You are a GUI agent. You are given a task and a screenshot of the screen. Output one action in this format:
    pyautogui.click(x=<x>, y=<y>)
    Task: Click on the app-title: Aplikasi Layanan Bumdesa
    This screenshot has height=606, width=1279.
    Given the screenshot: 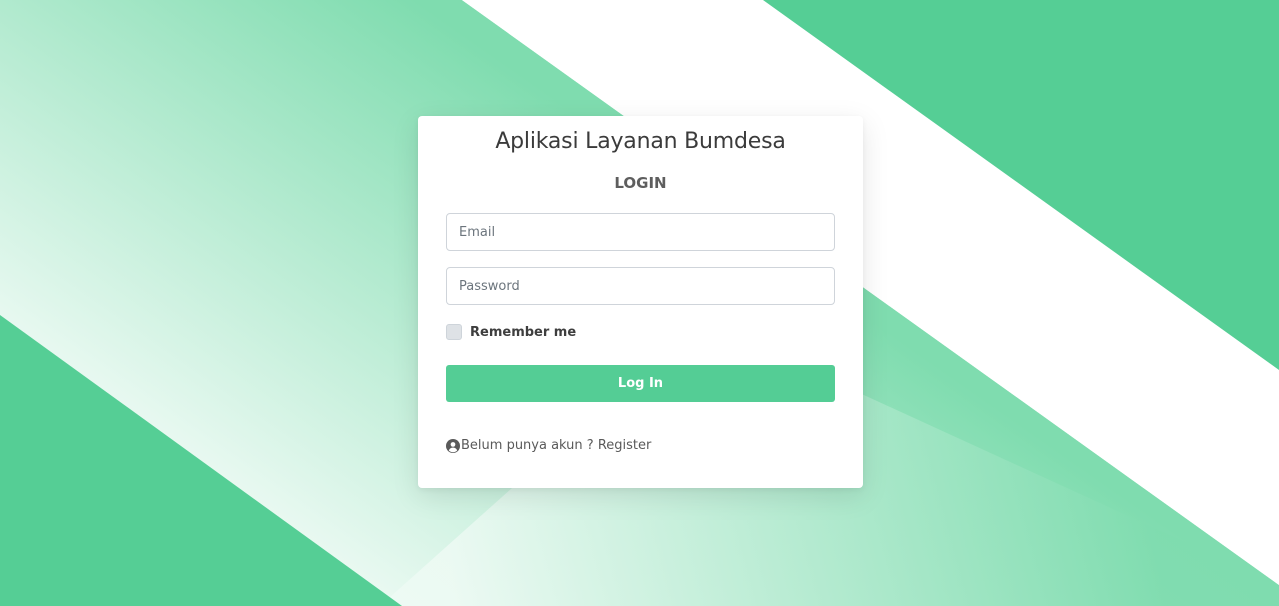 What is the action you would take?
    pyautogui.click(x=640, y=141)
    